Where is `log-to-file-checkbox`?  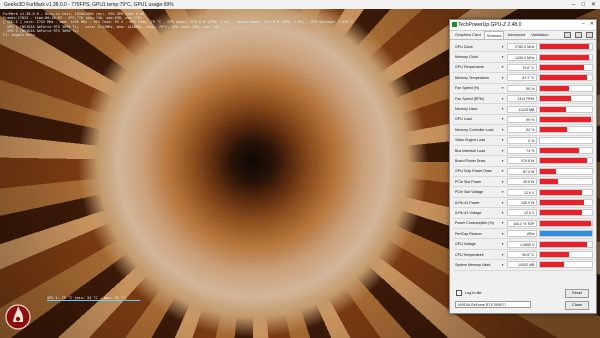 log-to-file-checkbox is located at coordinates (459, 293).